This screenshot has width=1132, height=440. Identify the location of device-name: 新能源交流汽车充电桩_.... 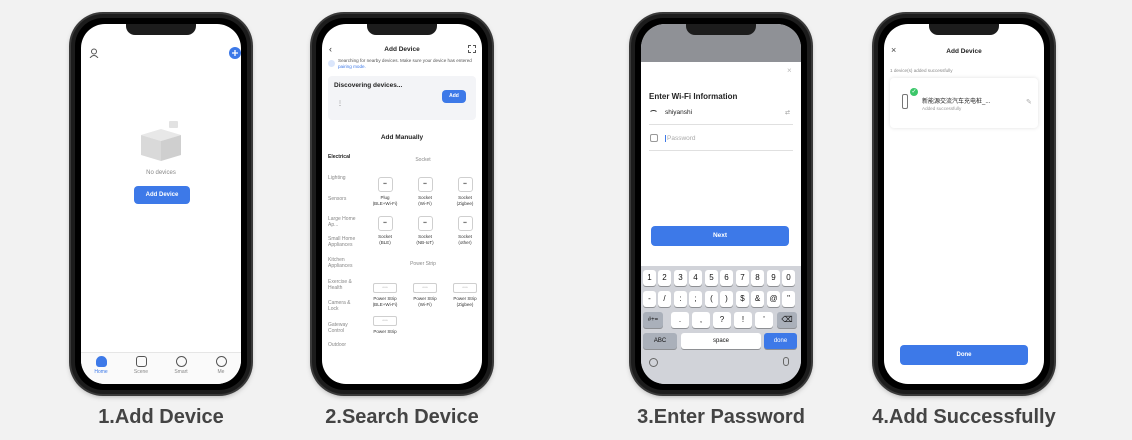
(956, 102).